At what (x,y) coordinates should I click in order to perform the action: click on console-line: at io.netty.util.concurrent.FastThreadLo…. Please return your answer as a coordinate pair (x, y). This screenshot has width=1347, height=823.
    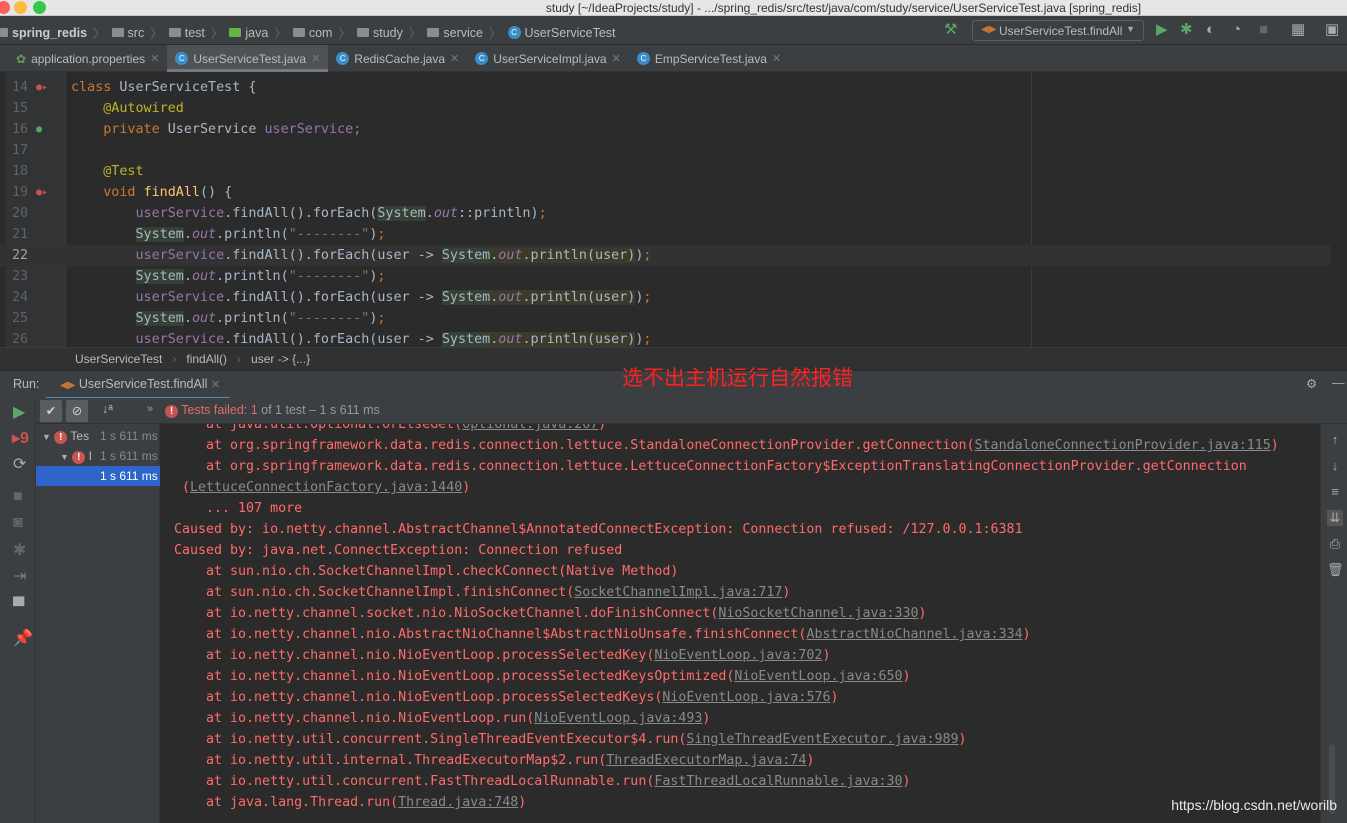
    Looking at the image, I should click on (542, 781).